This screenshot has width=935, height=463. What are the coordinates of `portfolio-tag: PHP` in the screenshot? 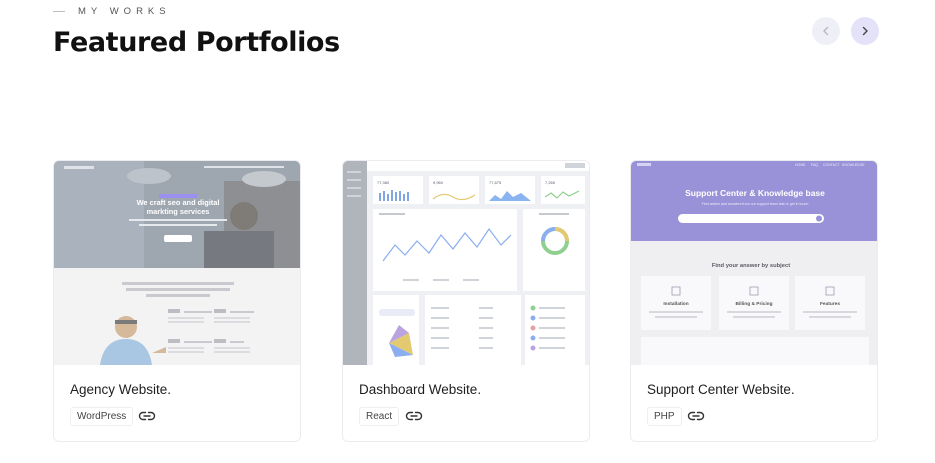 It's located at (664, 416).